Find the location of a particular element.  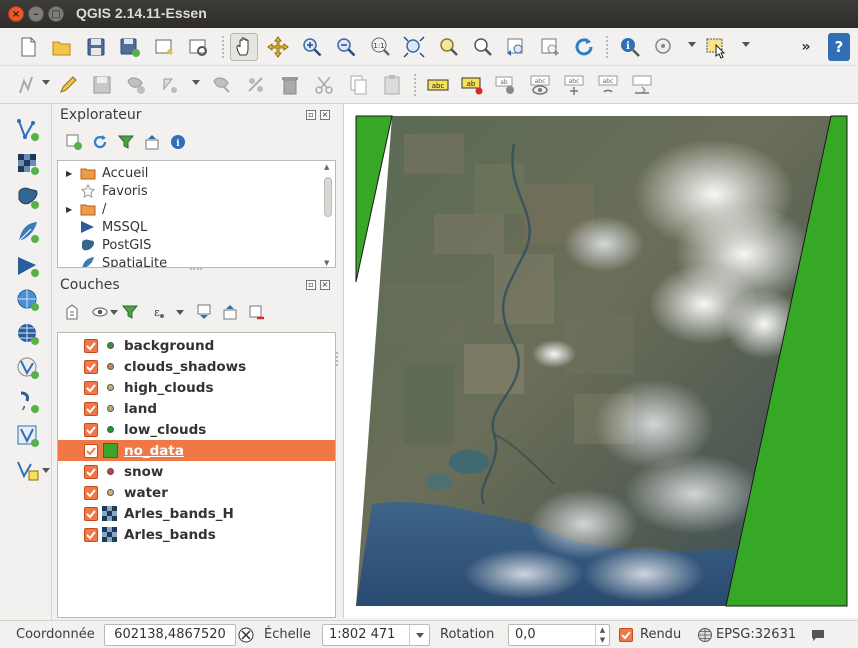

new-print-composer-icon is located at coordinates (164, 47).